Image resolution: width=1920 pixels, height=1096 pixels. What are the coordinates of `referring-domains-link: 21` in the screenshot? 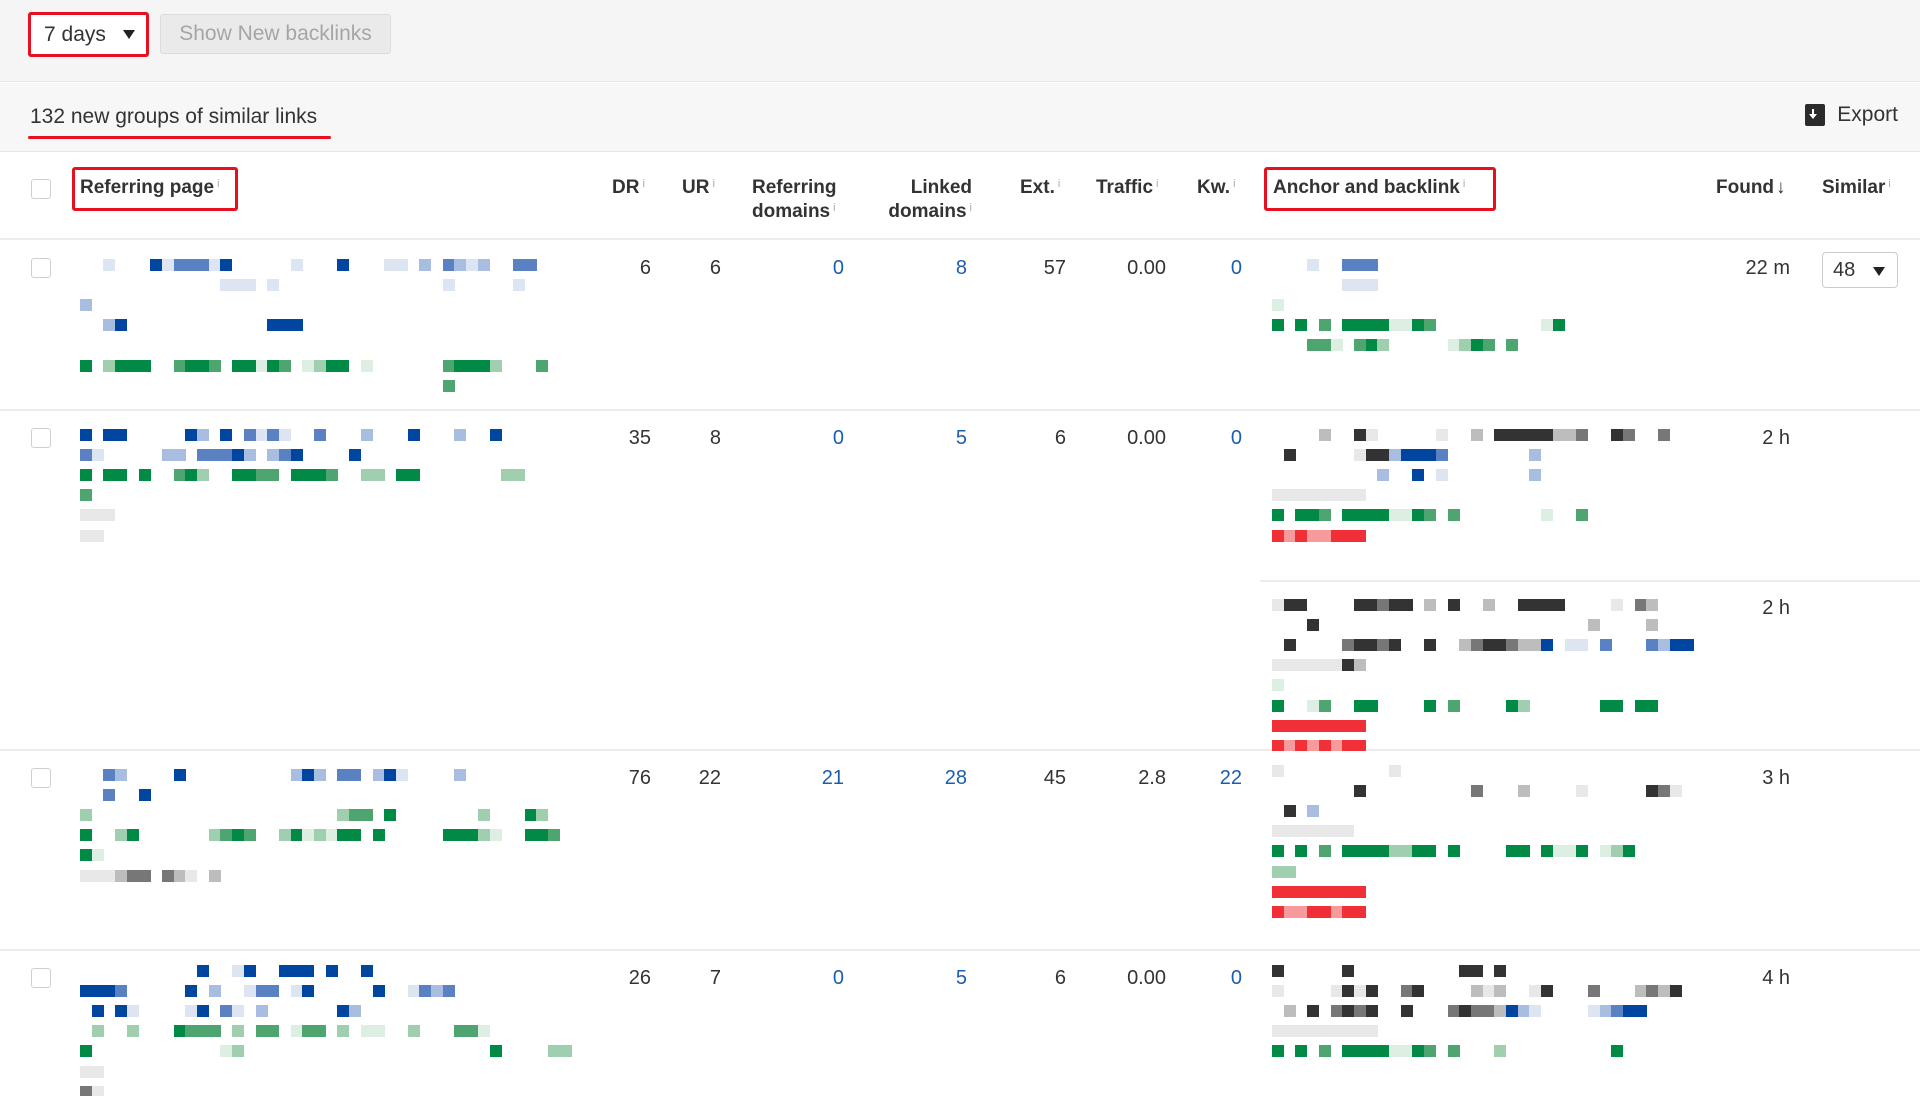 It's located at (833, 778).